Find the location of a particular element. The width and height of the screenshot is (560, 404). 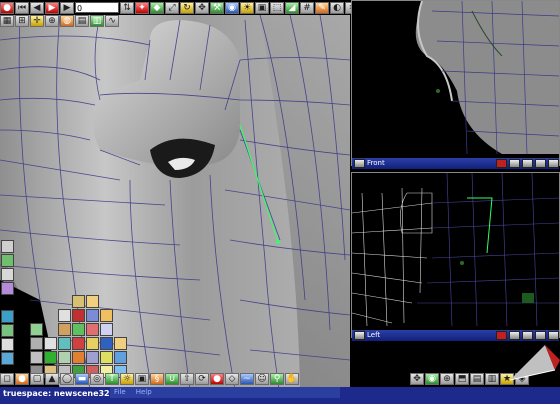

torus-icon: ◎ is located at coordinates (97, 379).